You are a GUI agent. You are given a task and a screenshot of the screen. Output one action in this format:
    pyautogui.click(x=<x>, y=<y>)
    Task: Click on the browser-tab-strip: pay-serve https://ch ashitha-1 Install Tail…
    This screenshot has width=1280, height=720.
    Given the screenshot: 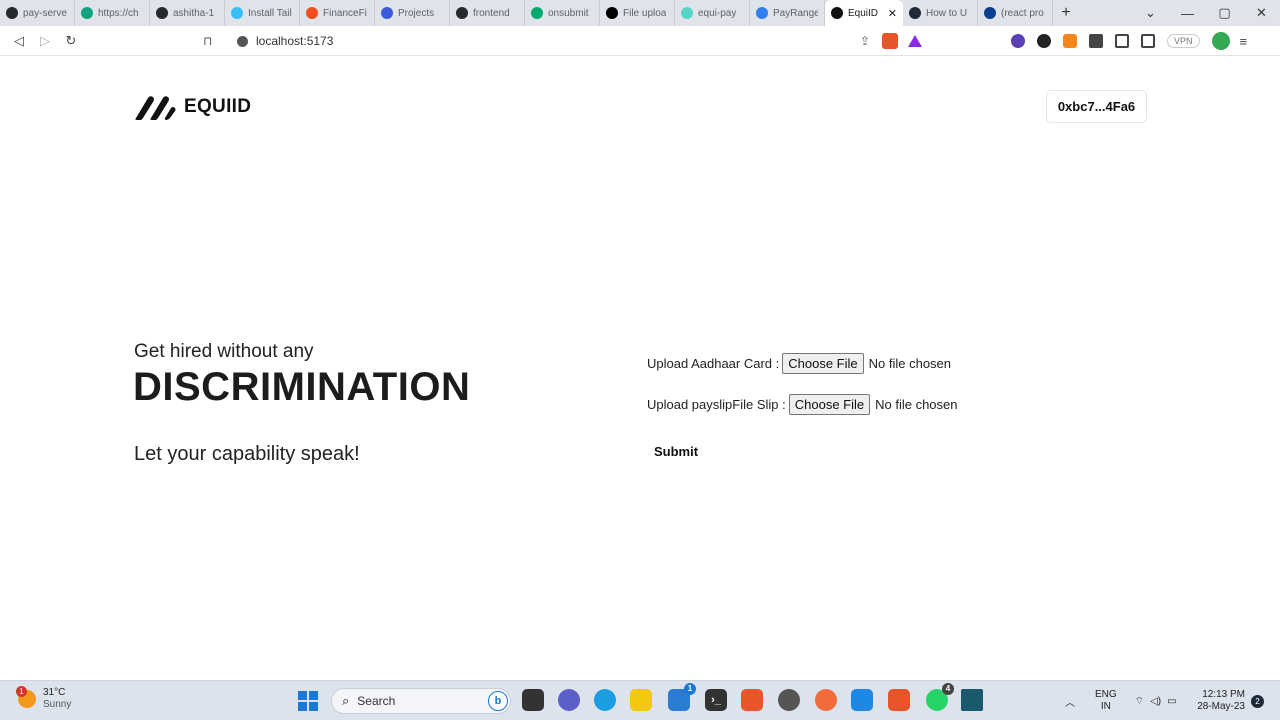 What is the action you would take?
    pyautogui.click(x=640, y=13)
    